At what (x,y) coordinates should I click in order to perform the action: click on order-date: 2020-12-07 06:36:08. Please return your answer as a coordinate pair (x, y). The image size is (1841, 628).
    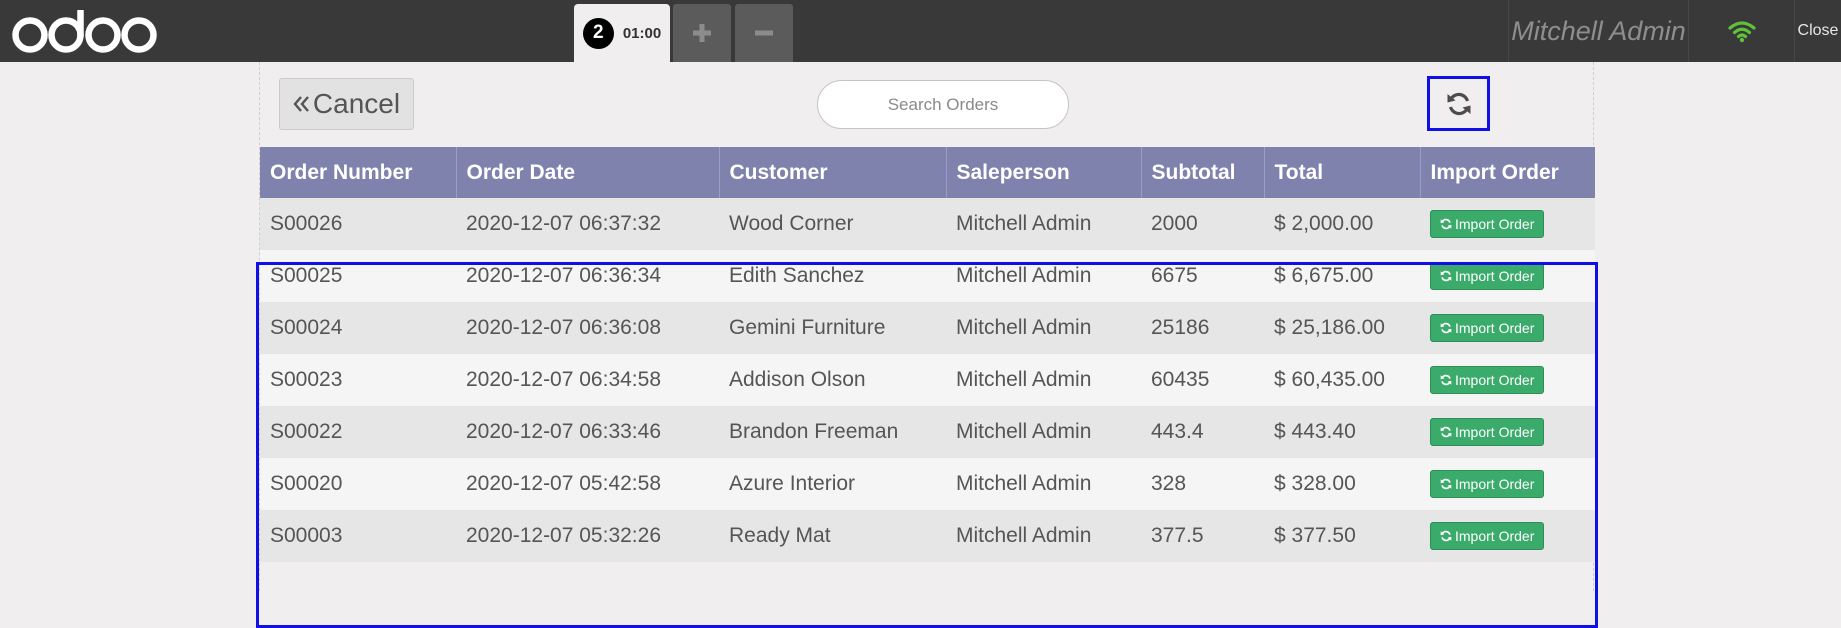
    Looking at the image, I should click on (587, 328).